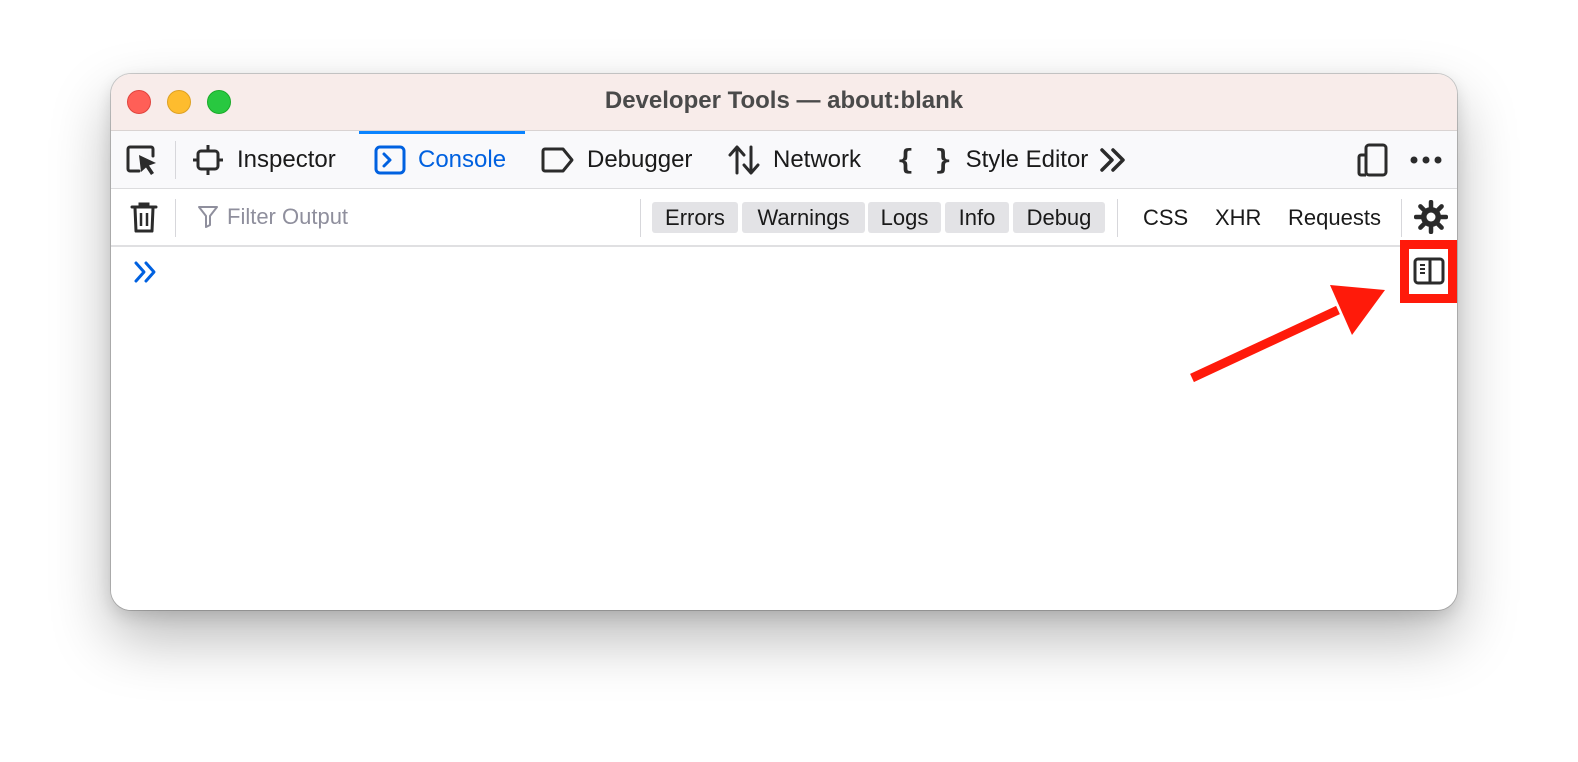 Image resolution: width=1578 pixels, height=762 pixels. I want to click on network-icon, so click(744, 160).